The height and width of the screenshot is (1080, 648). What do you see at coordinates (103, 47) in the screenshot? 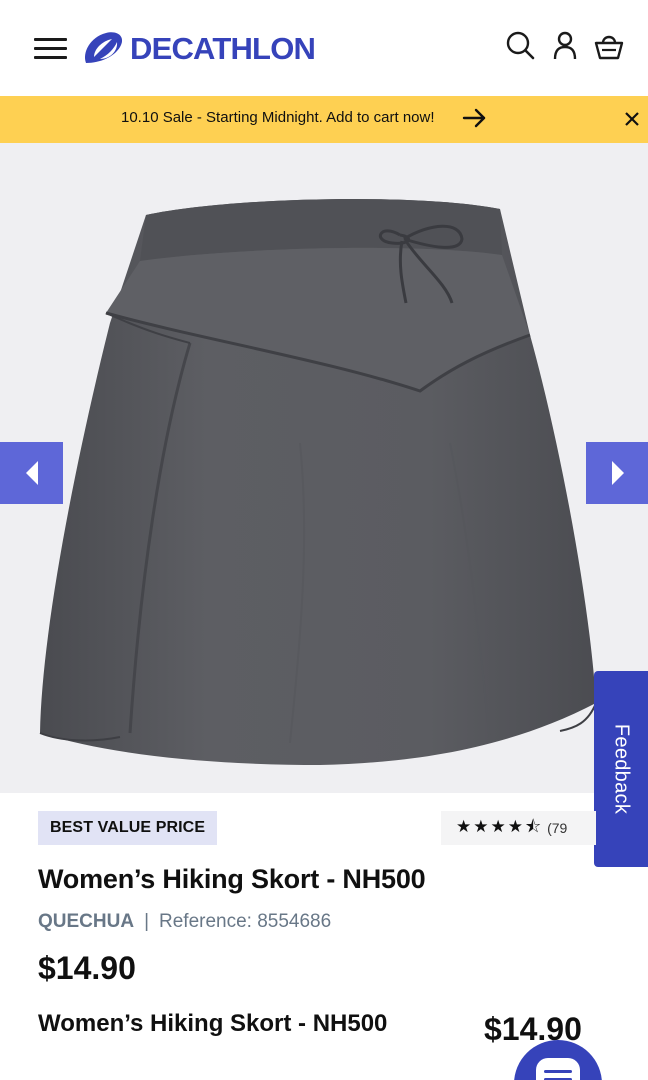
I see `logo-mark-icon` at bounding box center [103, 47].